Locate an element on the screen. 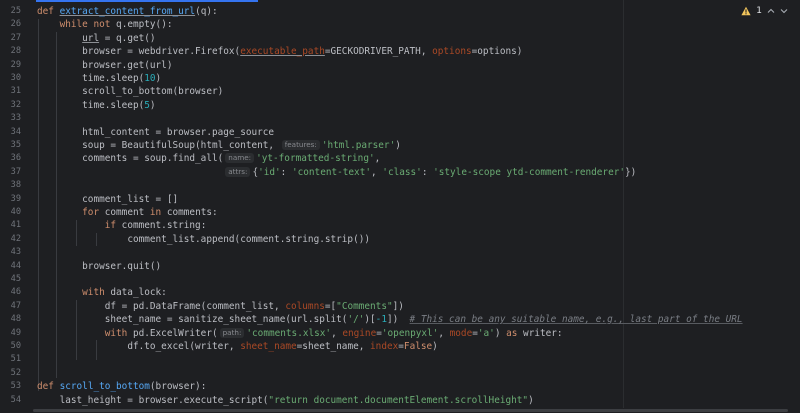 The width and height of the screenshot is (800, 413). string: 'html.parser' is located at coordinates (358, 145).